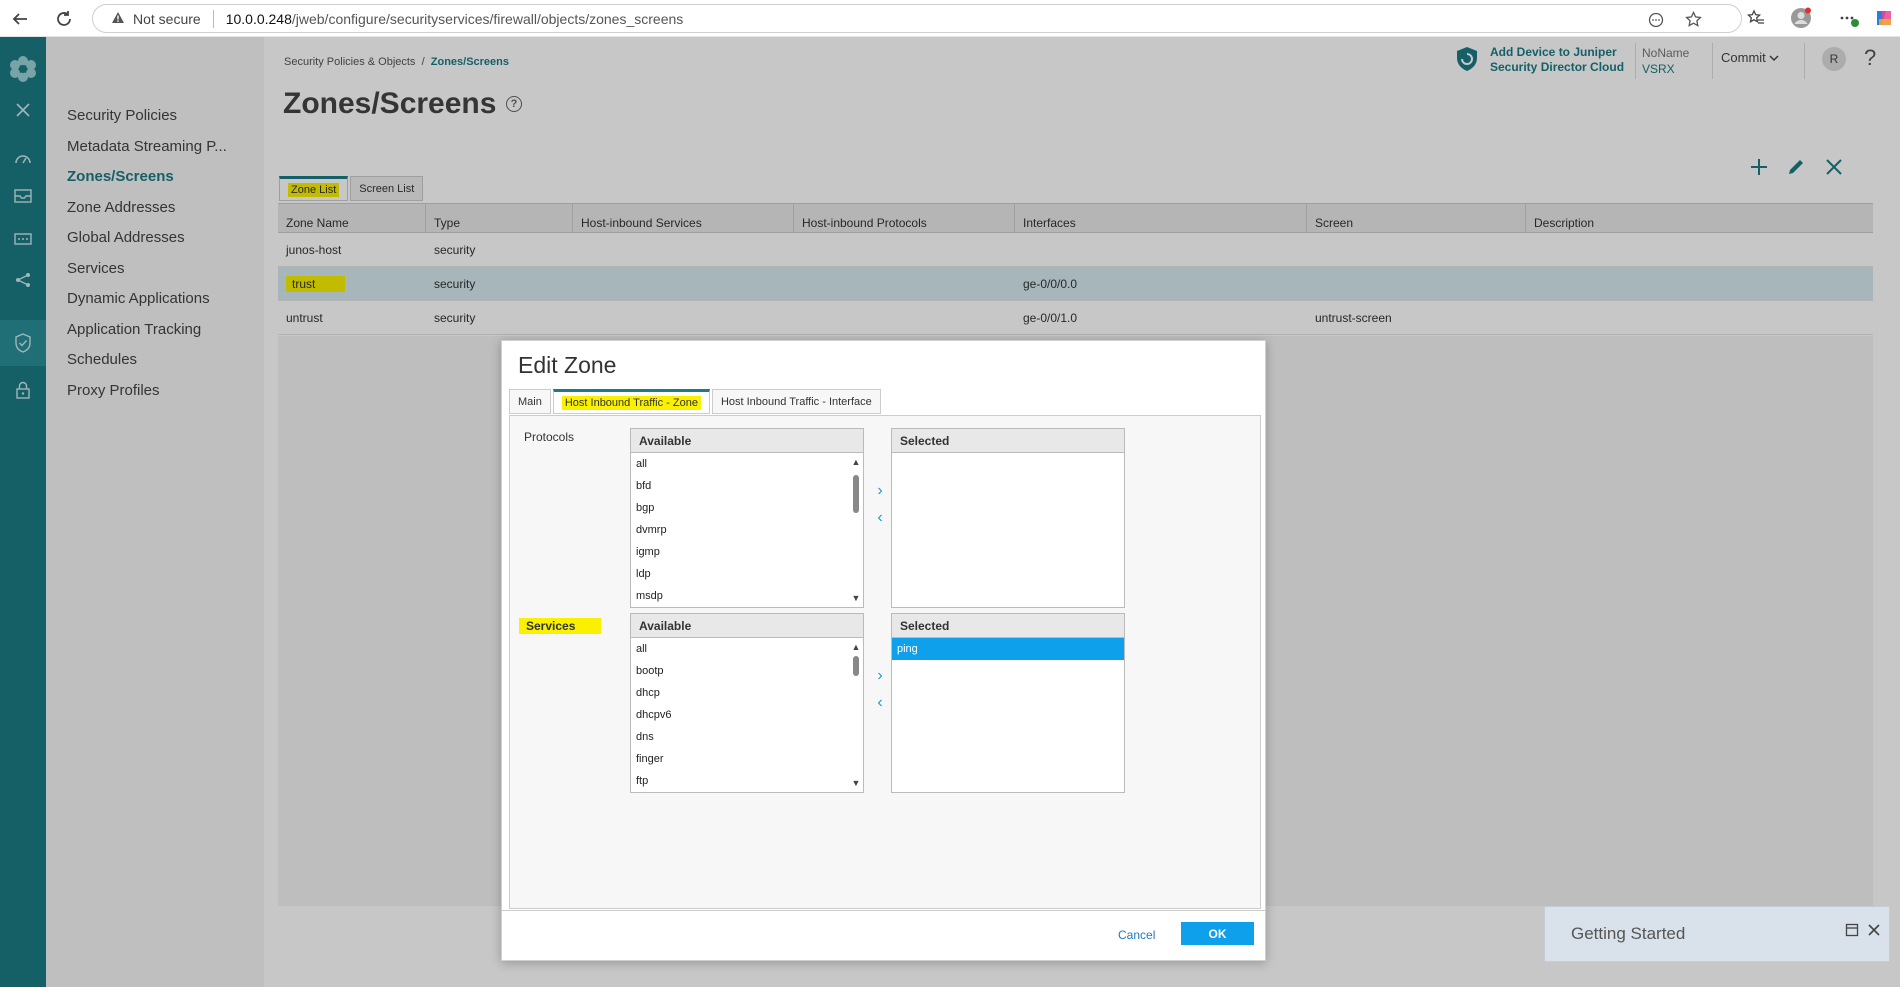 The image size is (1900, 987). I want to click on dialog-footer-divider, so click(883, 910).